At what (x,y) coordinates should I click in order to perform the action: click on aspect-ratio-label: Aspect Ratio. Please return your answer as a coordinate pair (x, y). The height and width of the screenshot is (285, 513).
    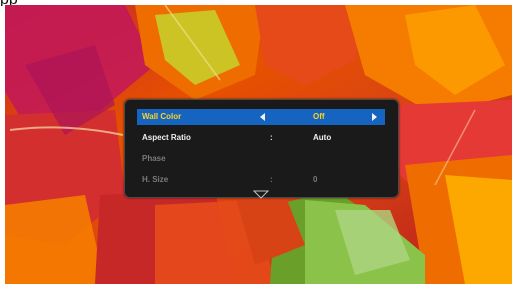
    Looking at the image, I should click on (166, 137).